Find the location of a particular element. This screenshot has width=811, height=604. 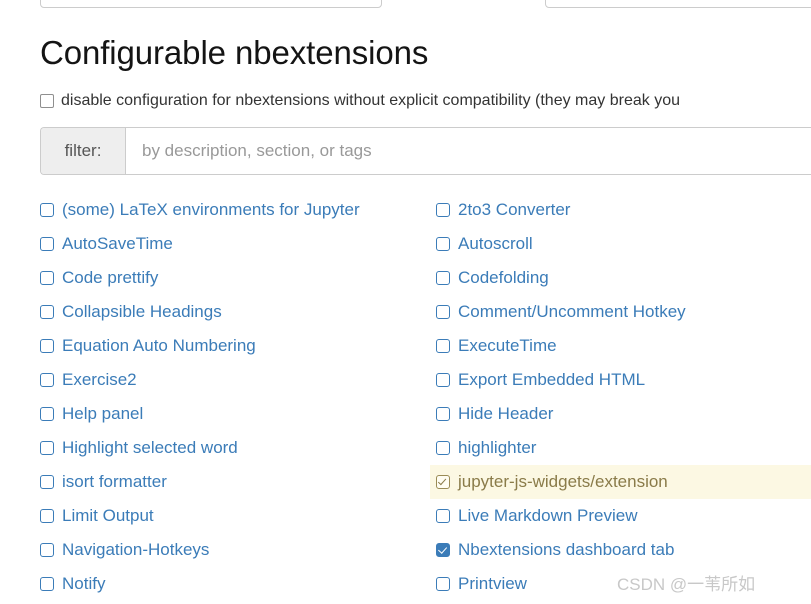

extension-item: 2to3 Converter is located at coordinates (620, 210).